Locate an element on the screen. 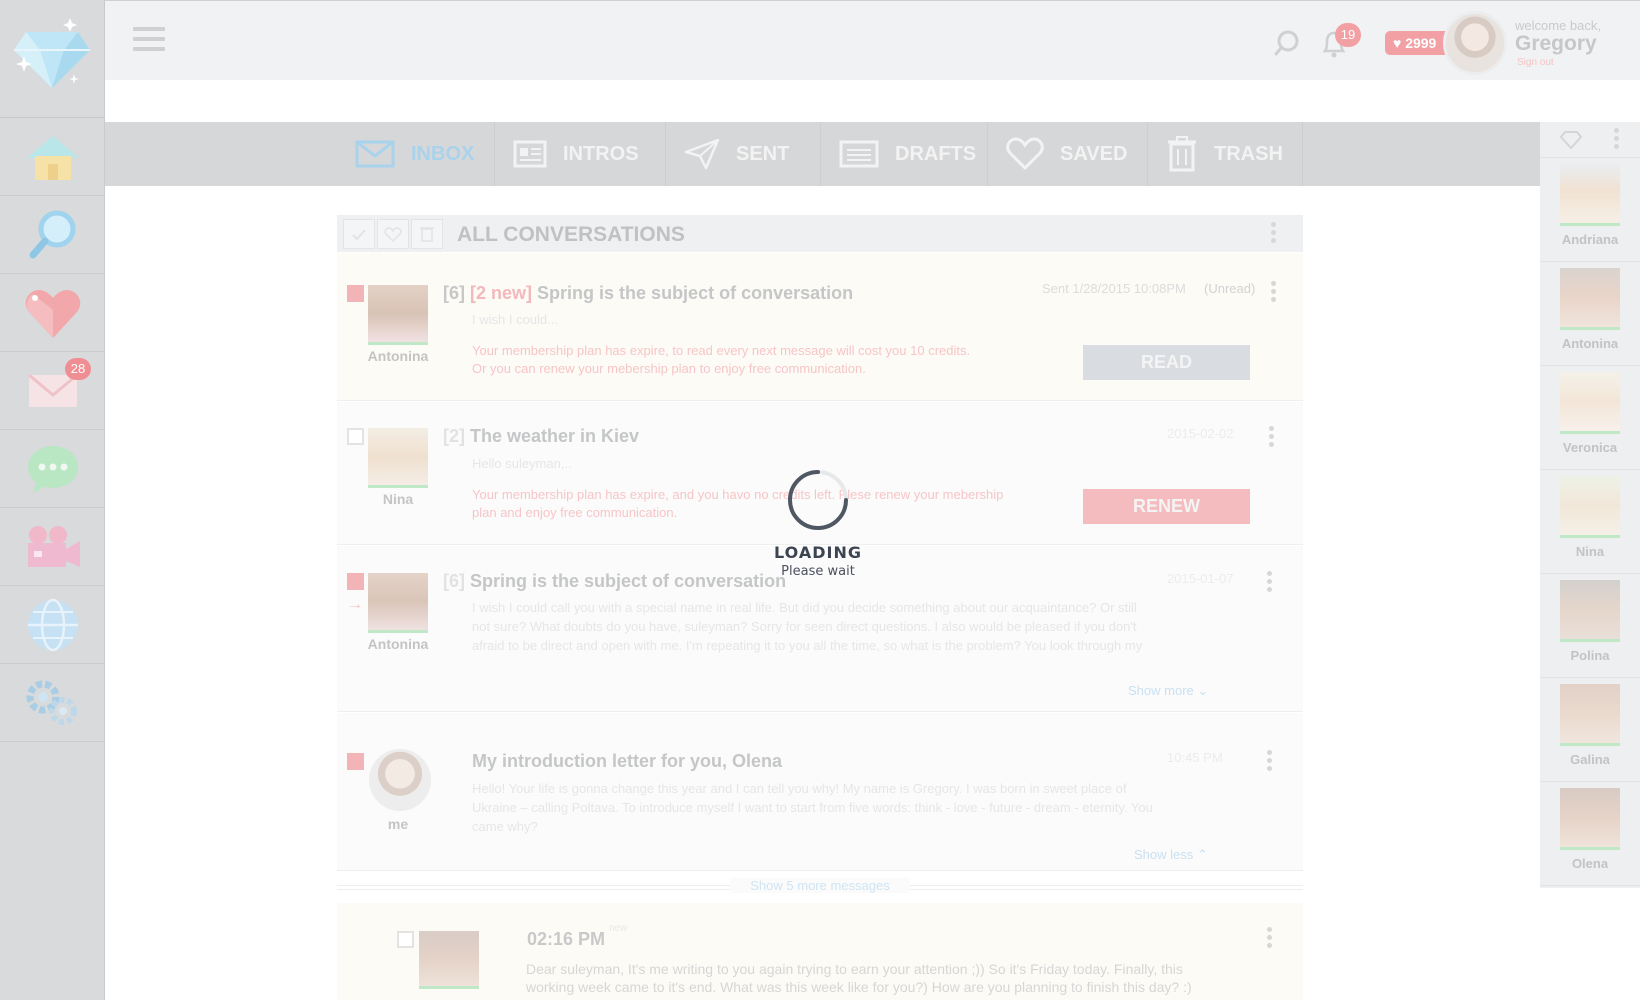 This screenshot has width=1640, height=1000. user-avatar is located at coordinates (1475, 43).